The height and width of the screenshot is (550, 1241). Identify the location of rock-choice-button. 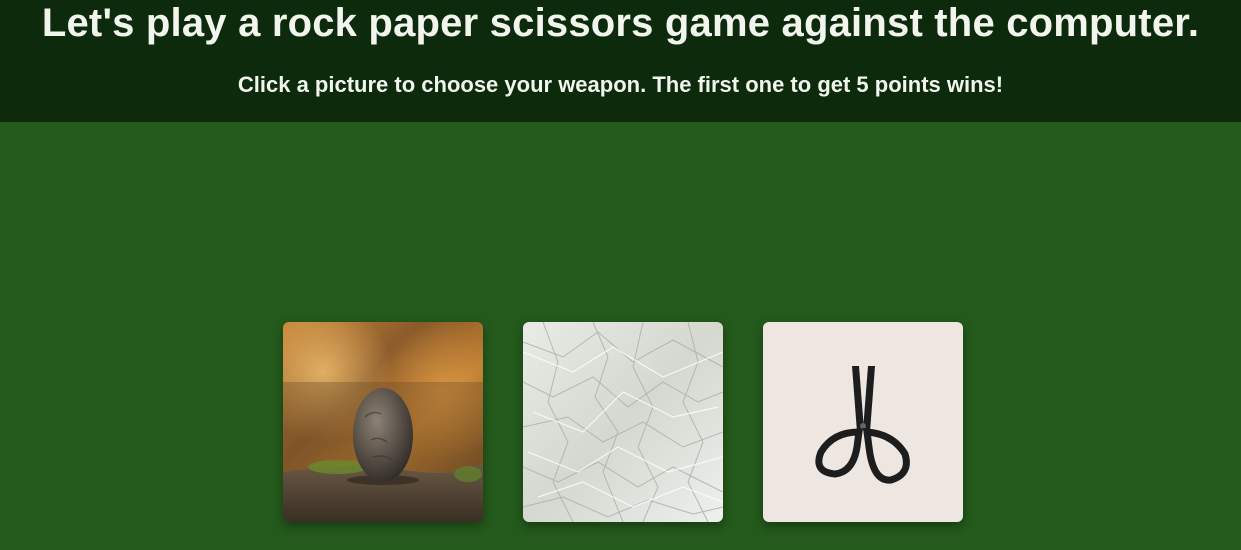
(383, 422).